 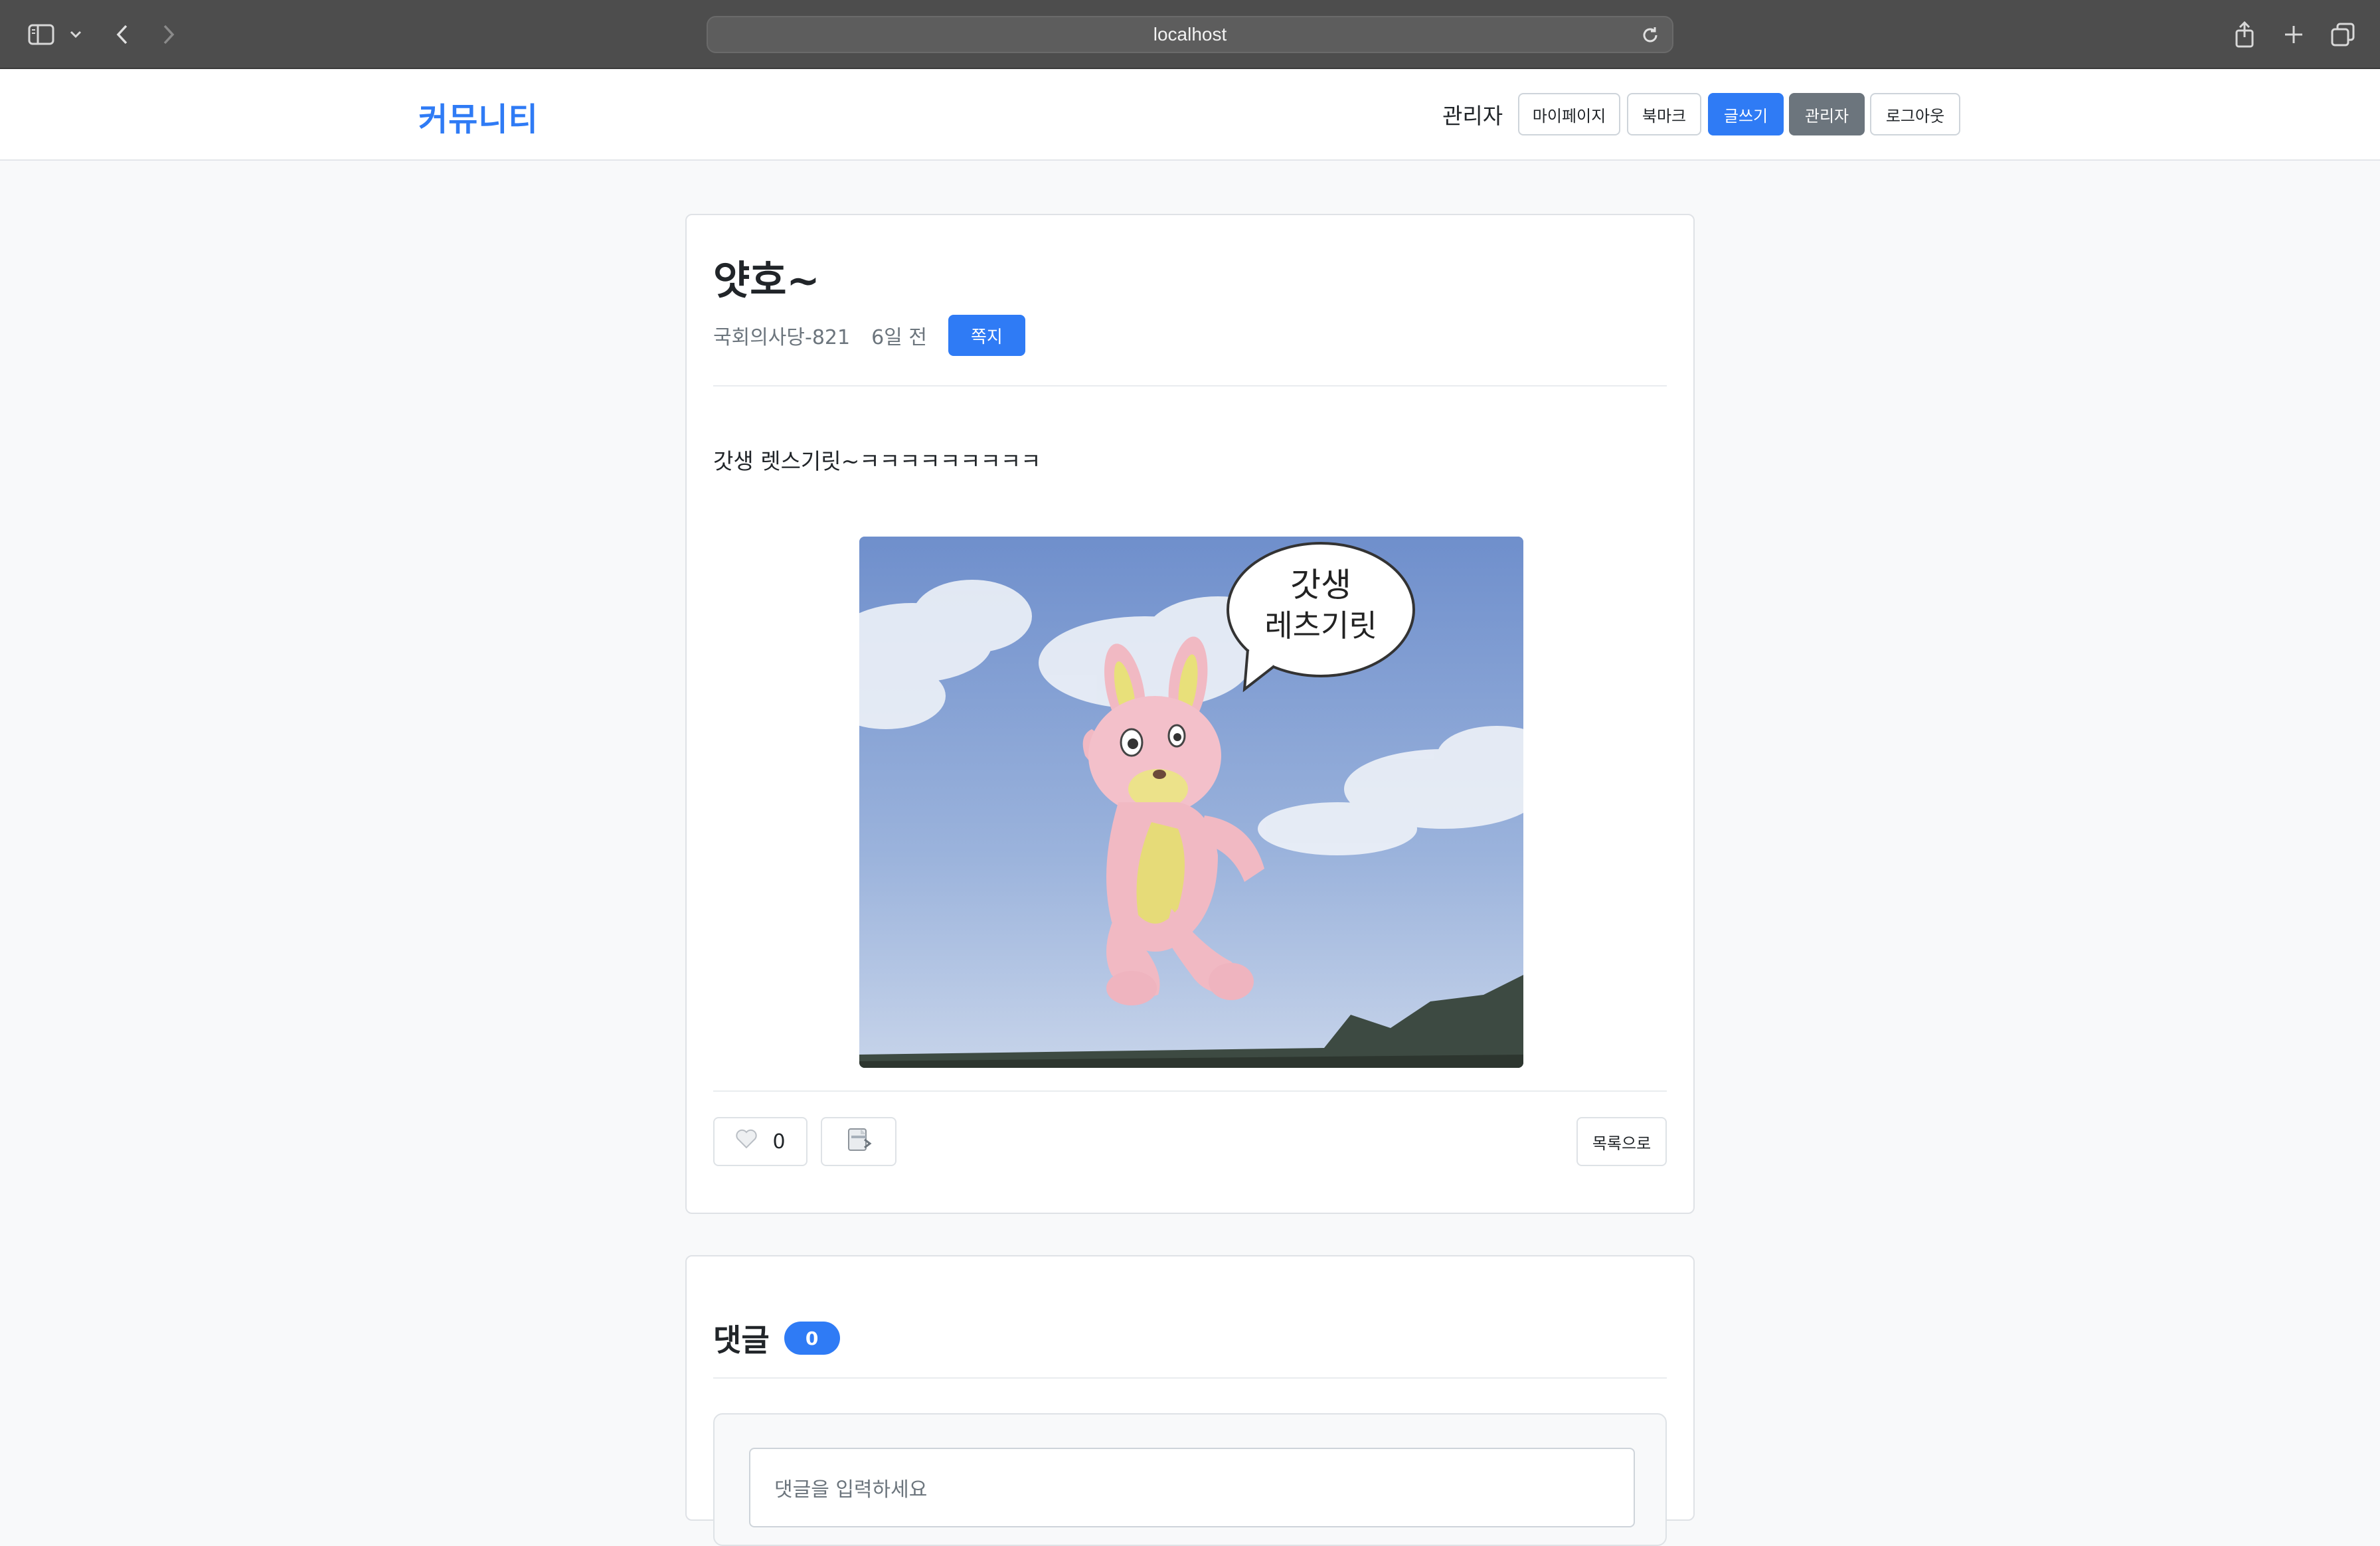 What do you see at coordinates (478, 116) in the screenshot?
I see `site-logo: 커뮤니티` at bounding box center [478, 116].